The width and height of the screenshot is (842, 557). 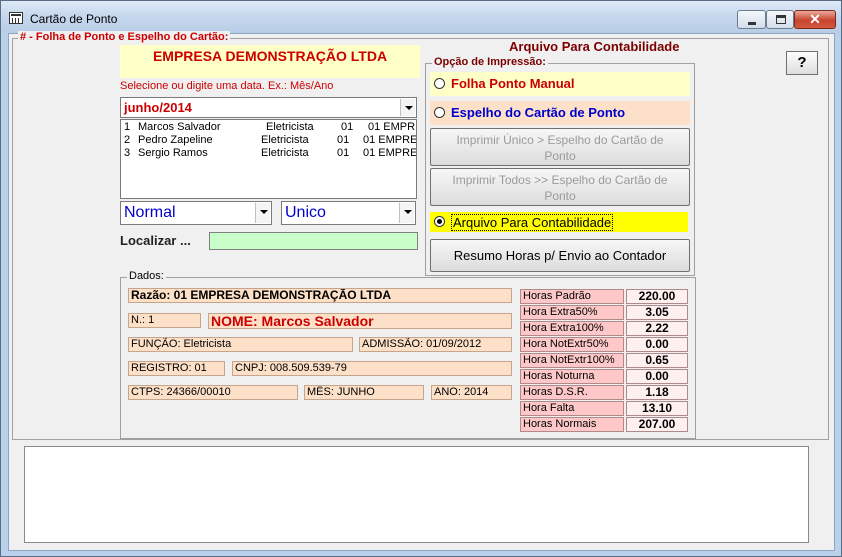 I want to click on close-button: ✕, so click(x=815, y=19).